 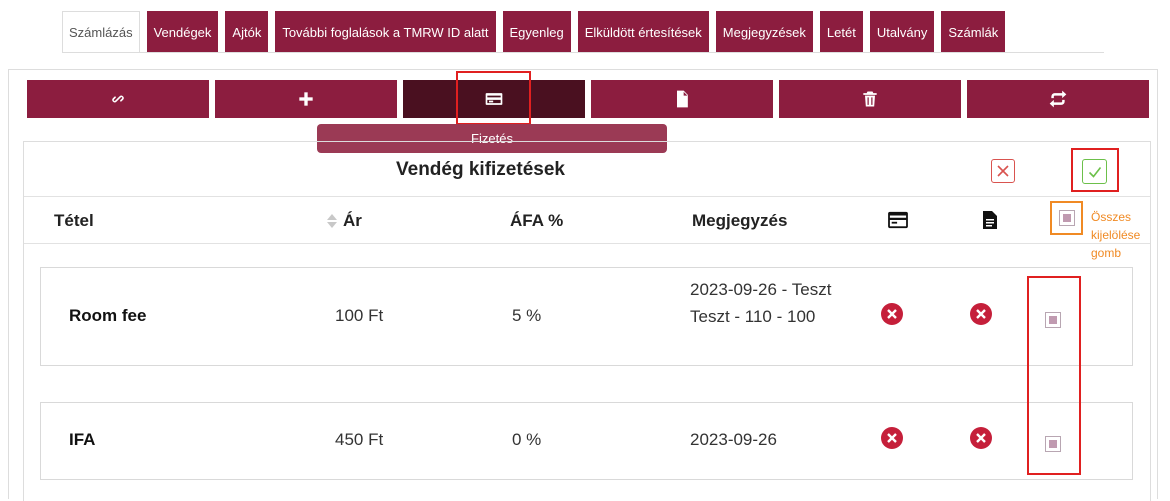 I want to click on tab-megjegyzesek: Megjegyzések, so click(x=764, y=32).